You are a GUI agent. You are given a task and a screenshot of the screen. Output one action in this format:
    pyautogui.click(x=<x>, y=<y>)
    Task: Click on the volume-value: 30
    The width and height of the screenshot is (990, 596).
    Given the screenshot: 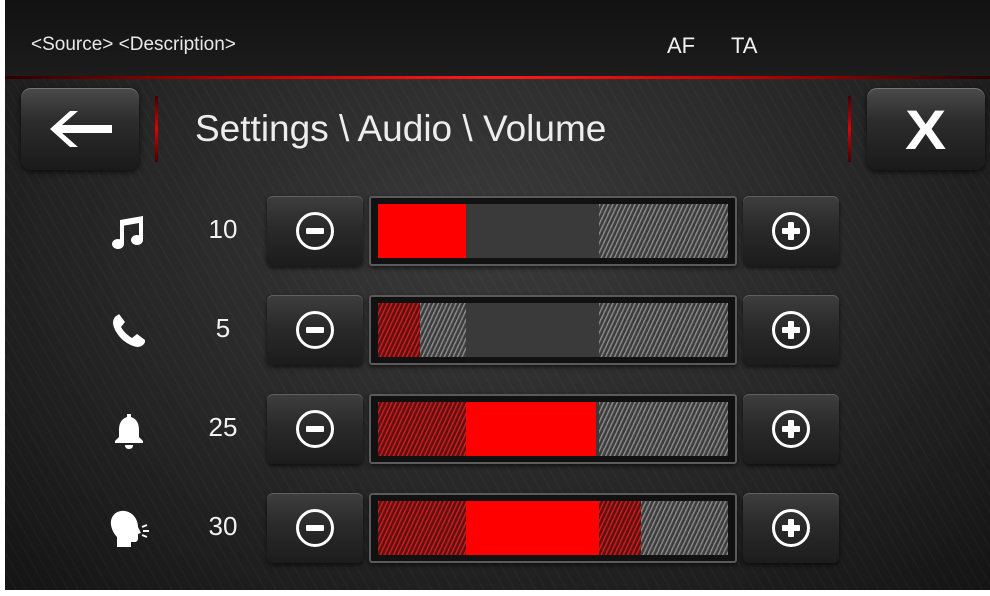 What is the action you would take?
    pyautogui.click(x=223, y=526)
    